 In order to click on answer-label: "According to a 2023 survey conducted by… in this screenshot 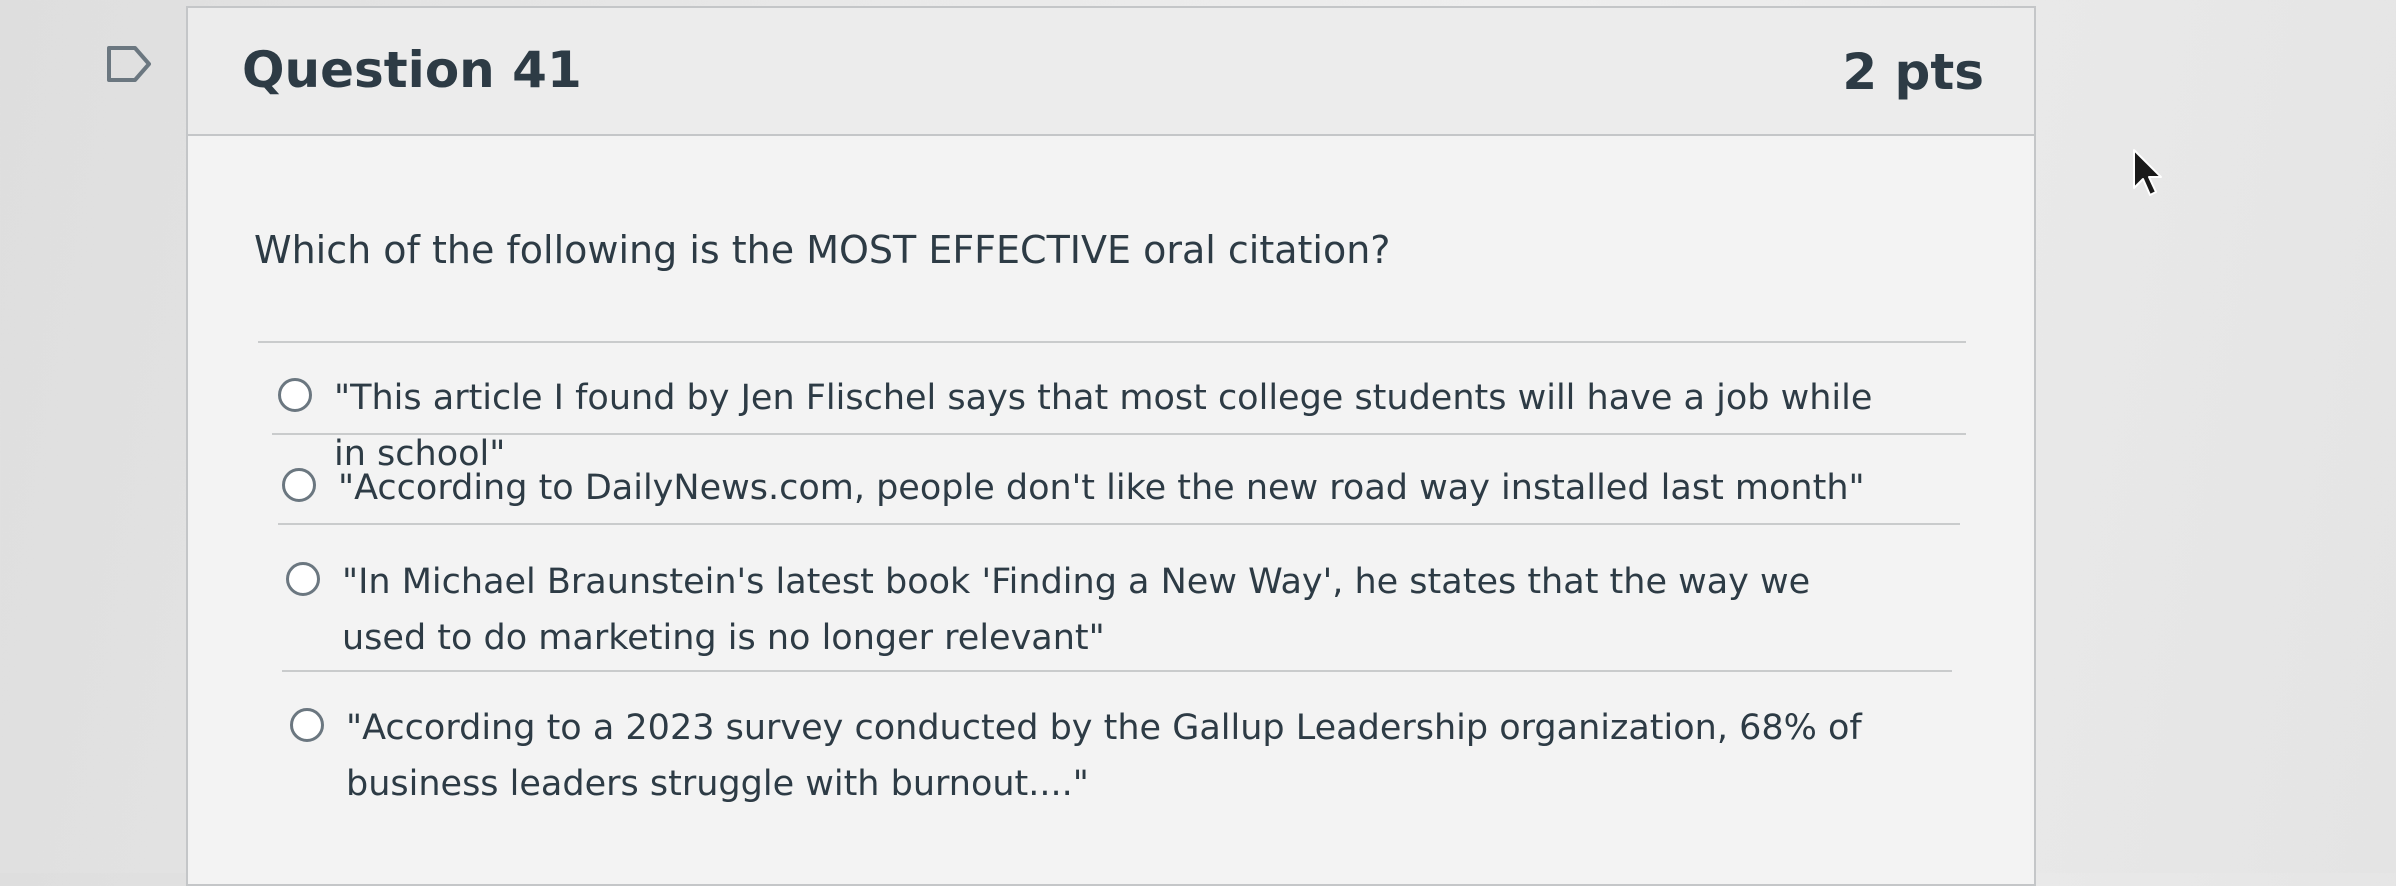, I will do `click(1106, 756)`.